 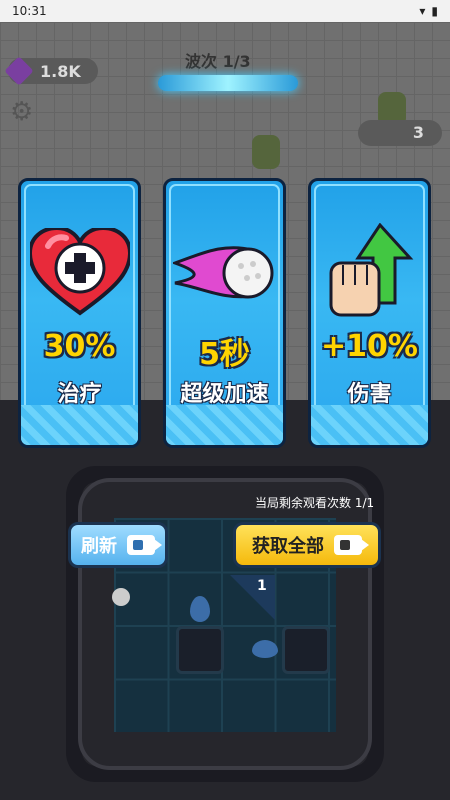 What do you see at coordinates (79, 346) in the screenshot?
I see `card-value: 30%` at bounding box center [79, 346].